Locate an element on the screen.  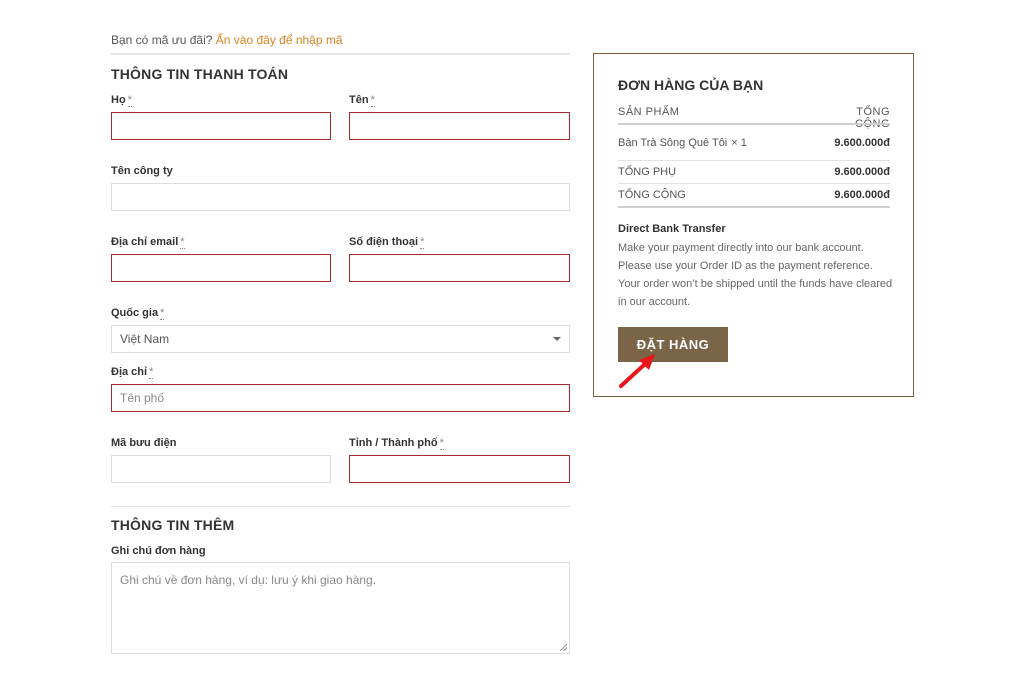
subtotal-value: 9.600.000đ is located at coordinates (862, 172).